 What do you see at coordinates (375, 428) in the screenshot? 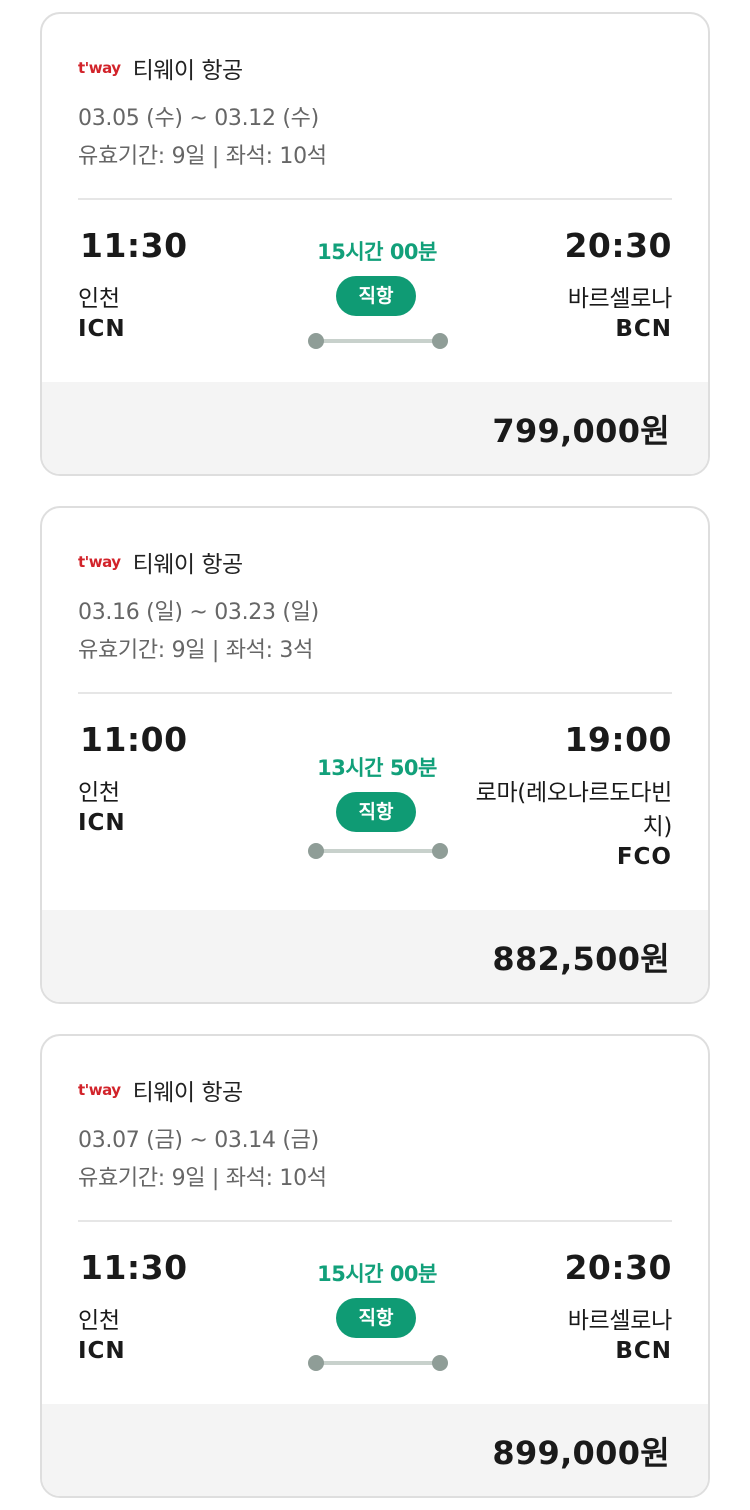
I see `price-bar: 799,000원` at bounding box center [375, 428].